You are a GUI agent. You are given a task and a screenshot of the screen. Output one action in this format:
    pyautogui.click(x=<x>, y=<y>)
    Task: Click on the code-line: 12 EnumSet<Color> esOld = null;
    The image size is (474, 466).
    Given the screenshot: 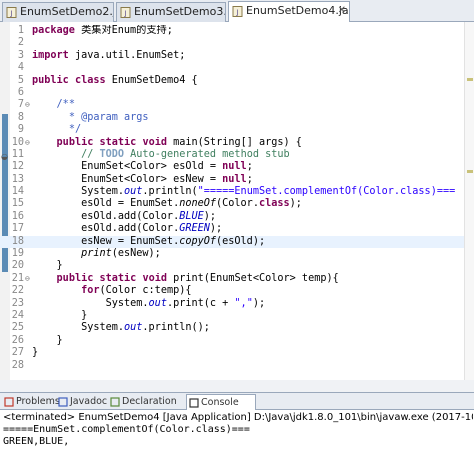 What is the action you would take?
    pyautogui.click(x=232, y=167)
    